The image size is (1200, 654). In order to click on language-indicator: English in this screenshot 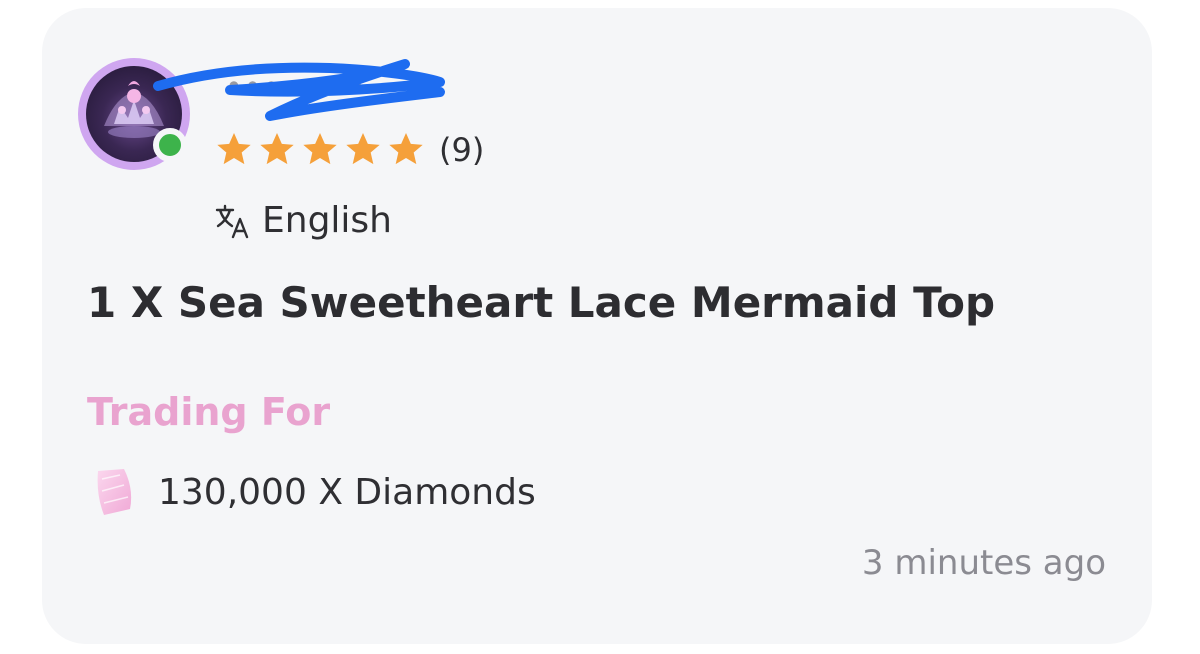, I will do `click(303, 220)`.